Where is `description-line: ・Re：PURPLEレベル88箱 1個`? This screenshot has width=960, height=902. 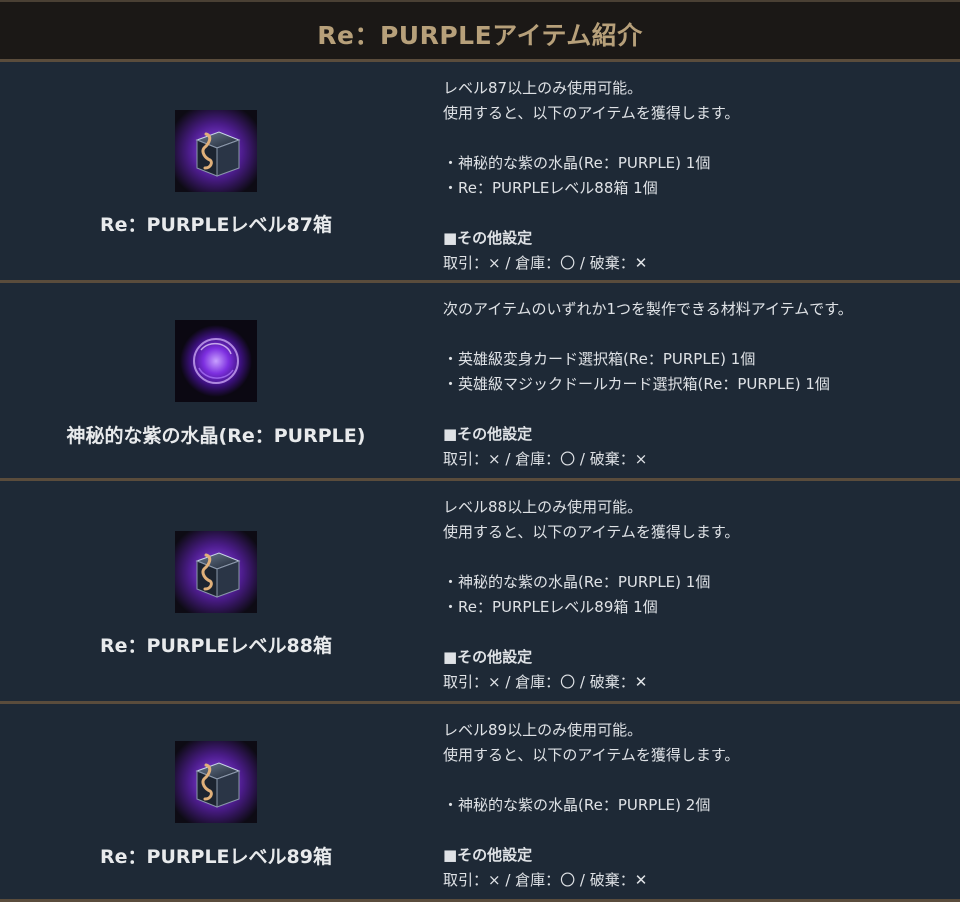 description-line: ・Re：PURPLEレベル88箱 1個 is located at coordinates (550, 188).